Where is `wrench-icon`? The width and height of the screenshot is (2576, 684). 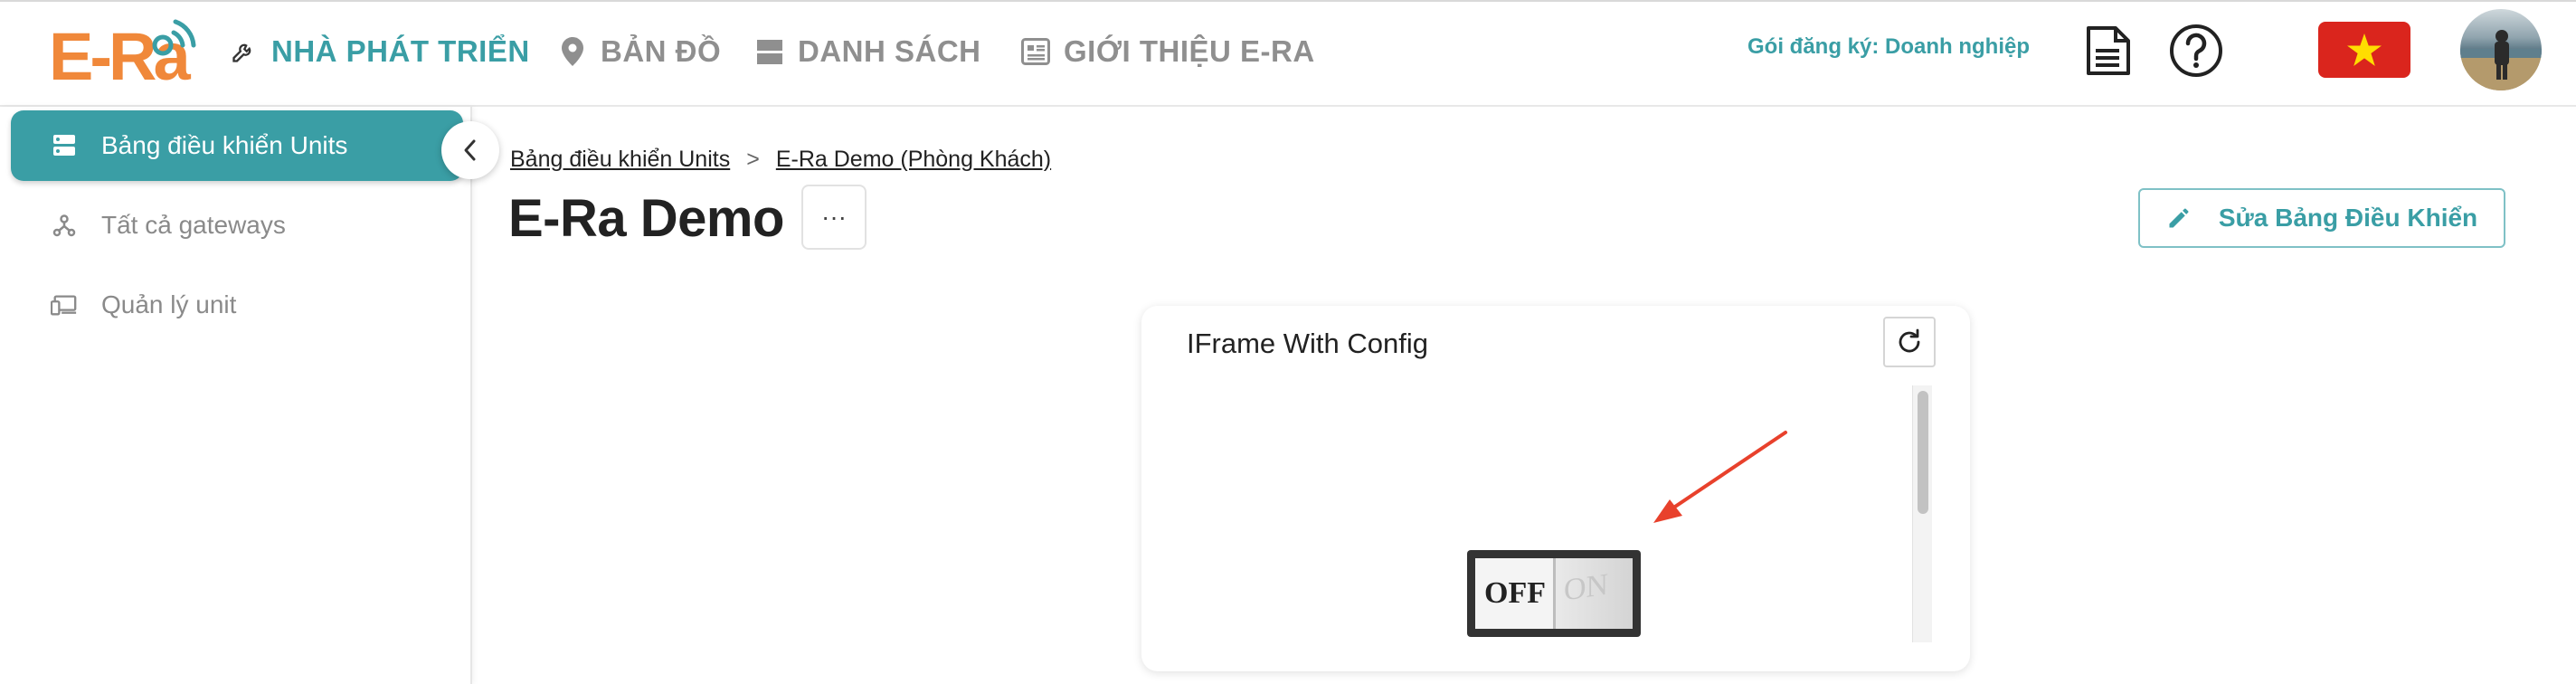 wrench-icon is located at coordinates (244, 52).